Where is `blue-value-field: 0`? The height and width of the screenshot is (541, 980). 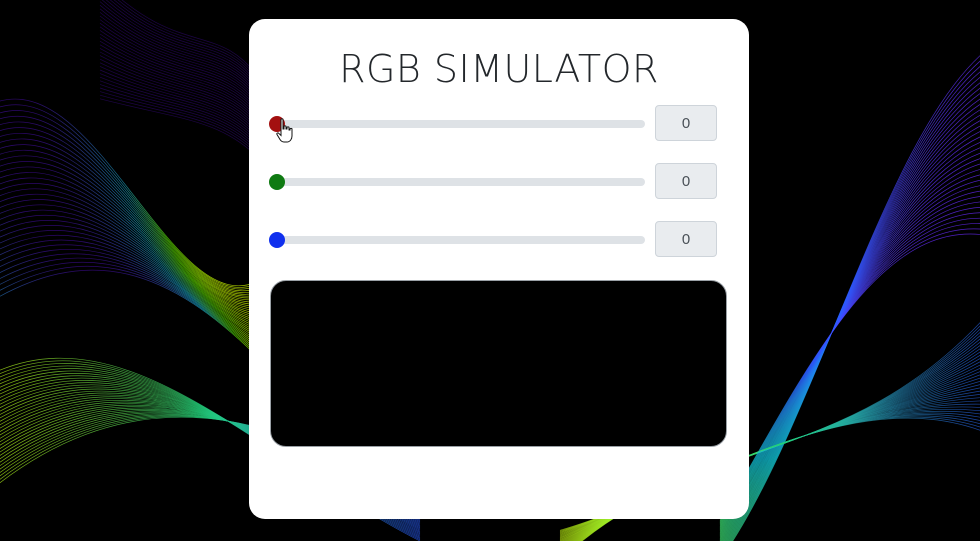
blue-value-field: 0 is located at coordinates (686, 239).